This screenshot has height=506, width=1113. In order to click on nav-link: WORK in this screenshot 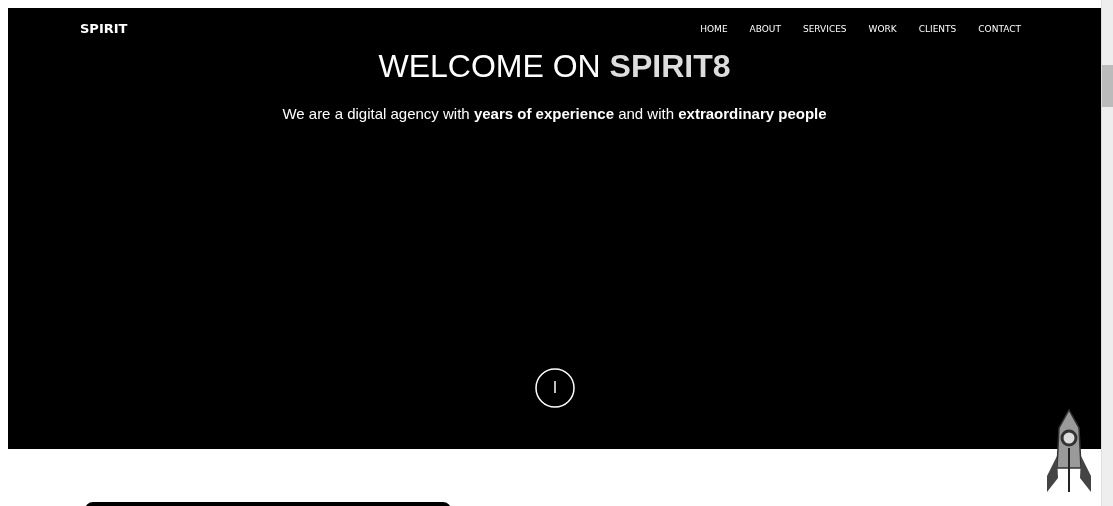, I will do `click(882, 28)`.